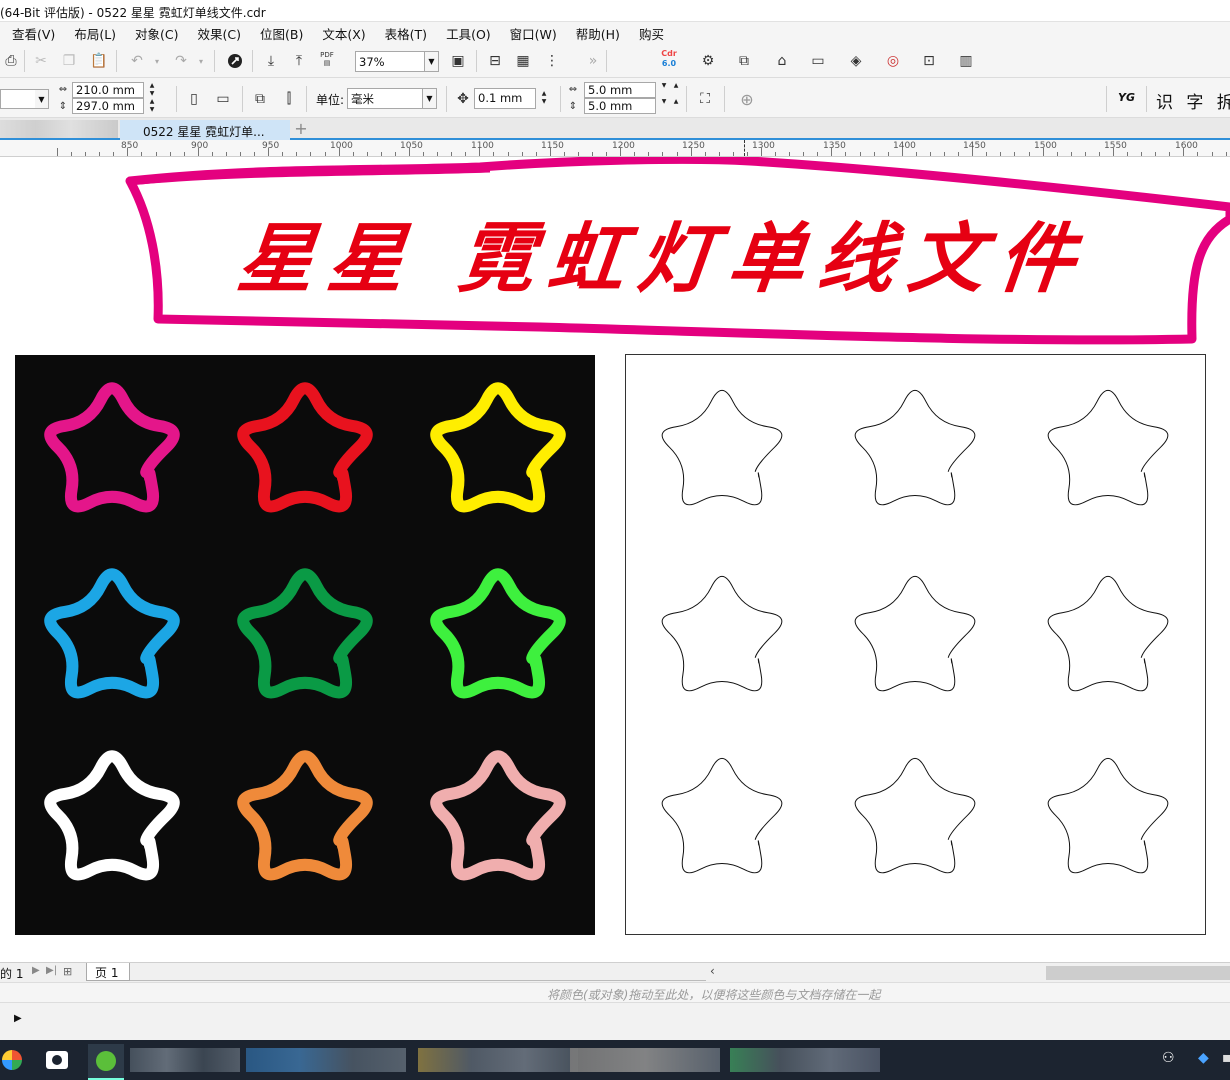 The width and height of the screenshot is (1230, 1080). What do you see at coordinates (466, 33) in the screenshot?
I see `menu-tools: 工具(O)` at bounding box center [466, 33].